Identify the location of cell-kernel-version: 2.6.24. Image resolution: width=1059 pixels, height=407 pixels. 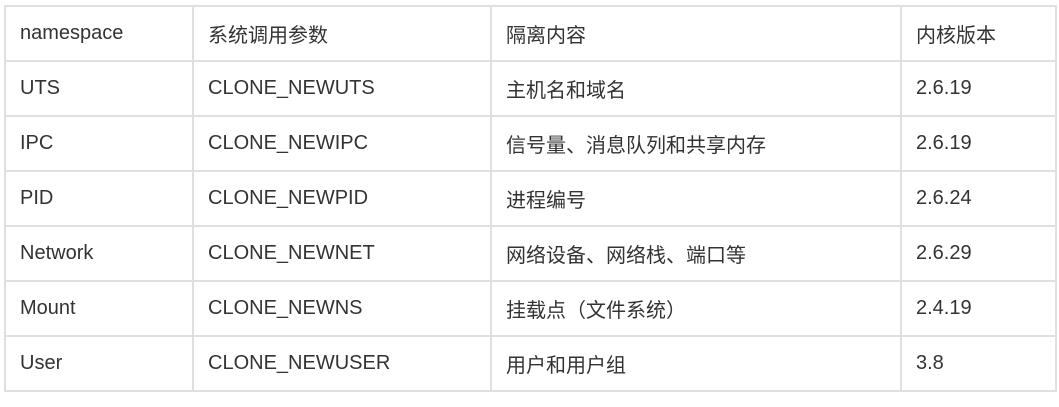
(978, 198).